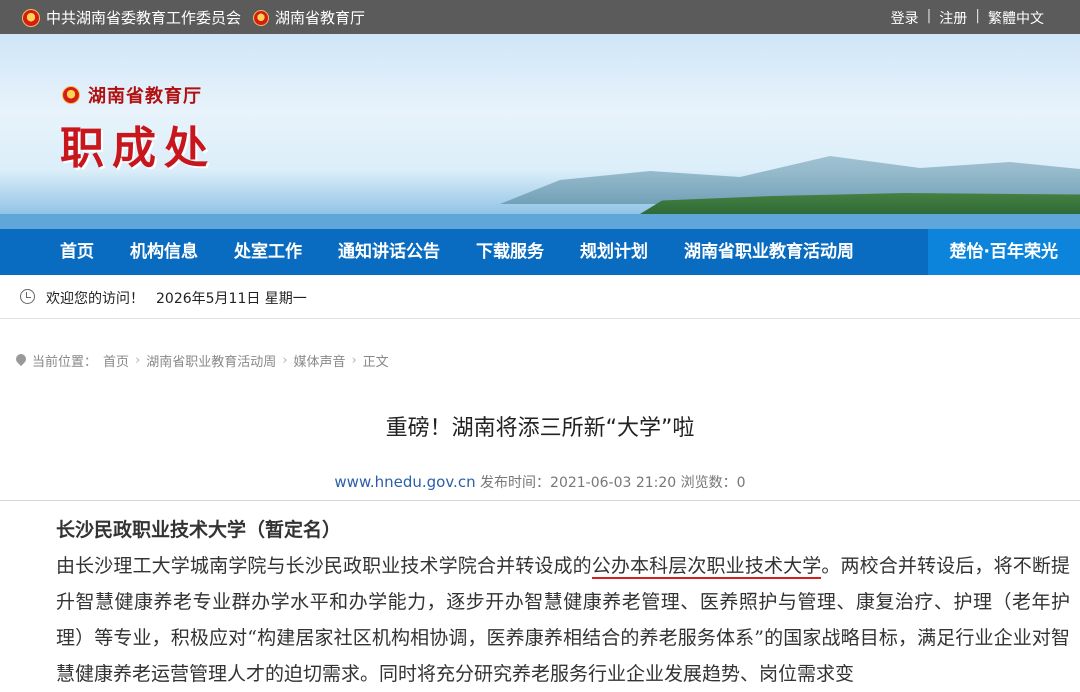 Image resolution: width=1080 pixels, height=692 pixels. What do you see at coordinates (320, 17) in the screenshot?
I see `org-link-edu: 湖南省教育厅` at bounding box center [320, 17].